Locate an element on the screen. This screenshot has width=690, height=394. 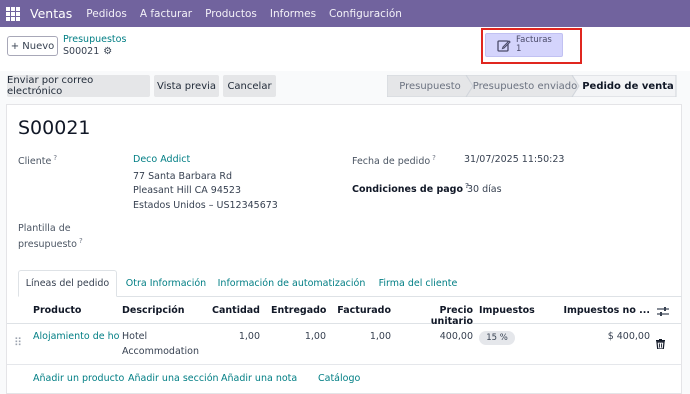
line-product: Alojamiento de hote is located at coordinates (76, 336).